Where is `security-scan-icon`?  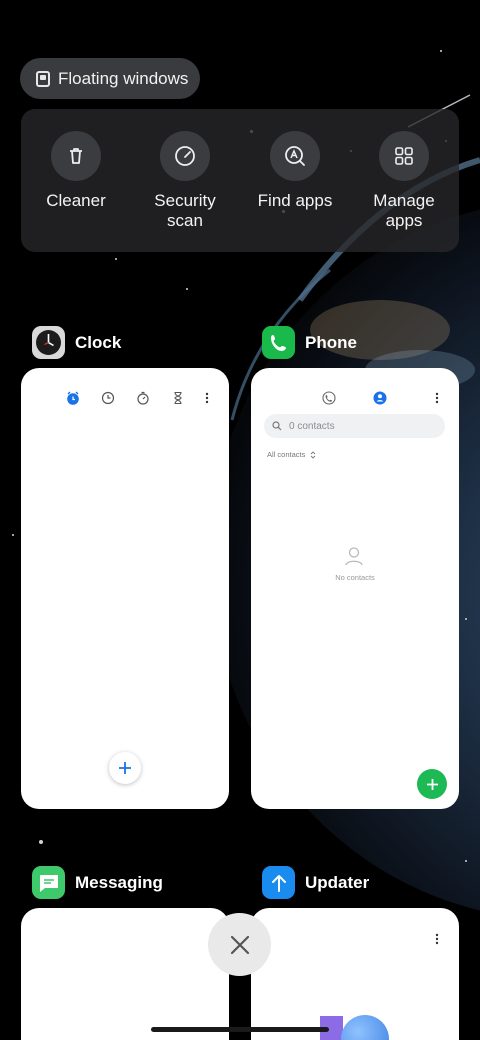
security-scan-icon is located at coordinates (185, 156).